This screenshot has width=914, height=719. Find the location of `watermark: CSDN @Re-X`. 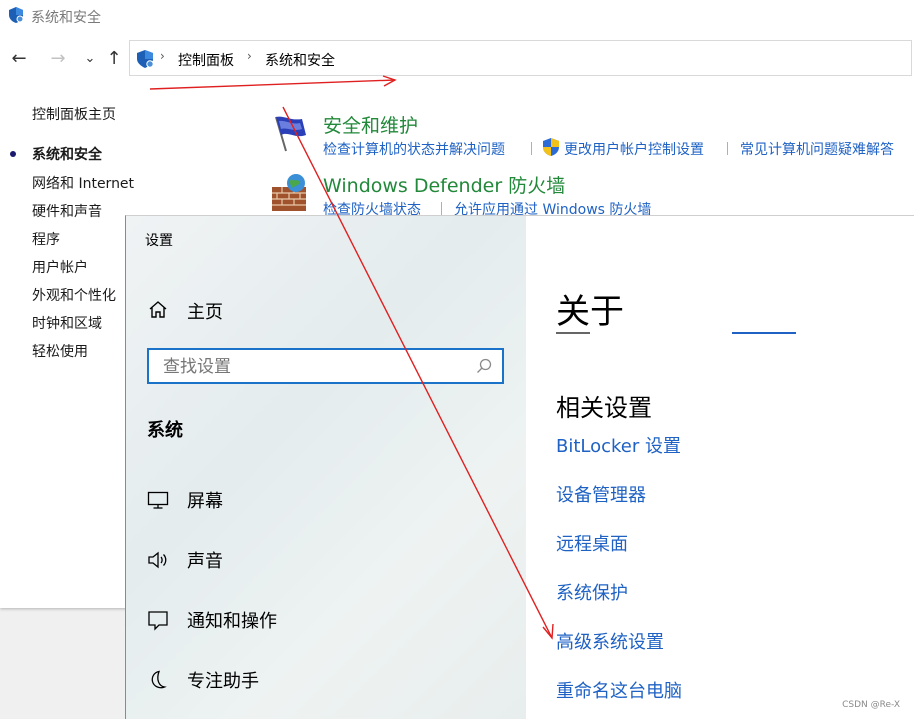

watermark: CSDN @Re-X is located at coordinates (871, 705).